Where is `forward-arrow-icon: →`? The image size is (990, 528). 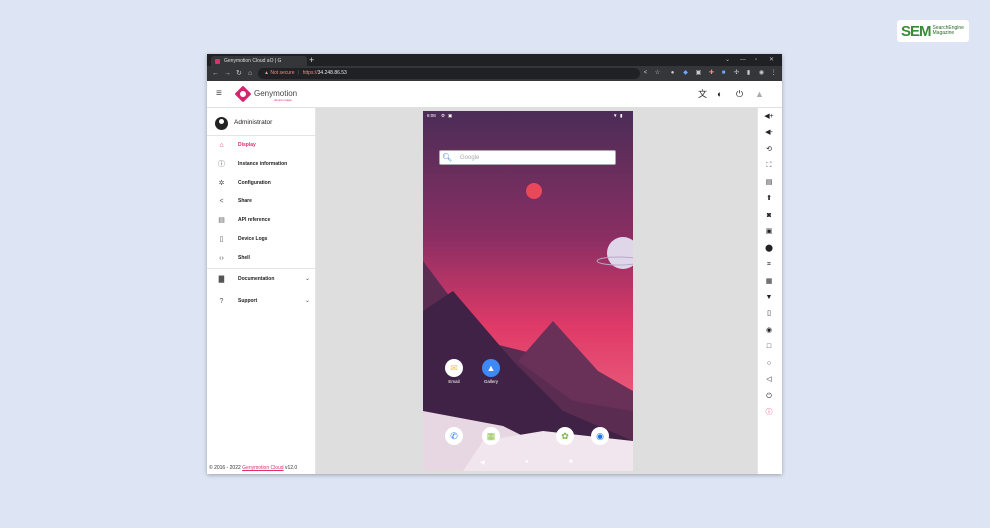 forward-arrow-icon: → is located at coordinates (227, 73).